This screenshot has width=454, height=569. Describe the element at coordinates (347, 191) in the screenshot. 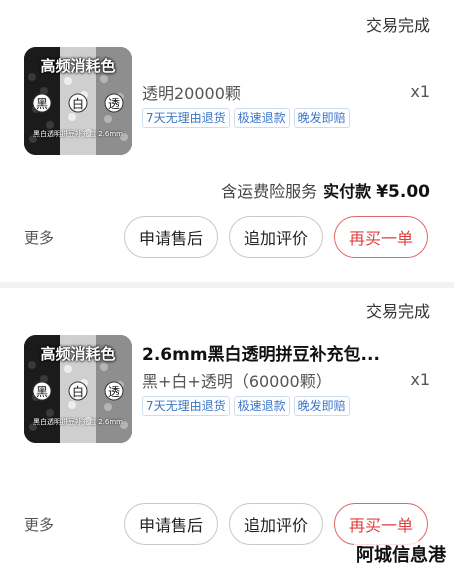

I see `paid-label: 实付款` at that location.